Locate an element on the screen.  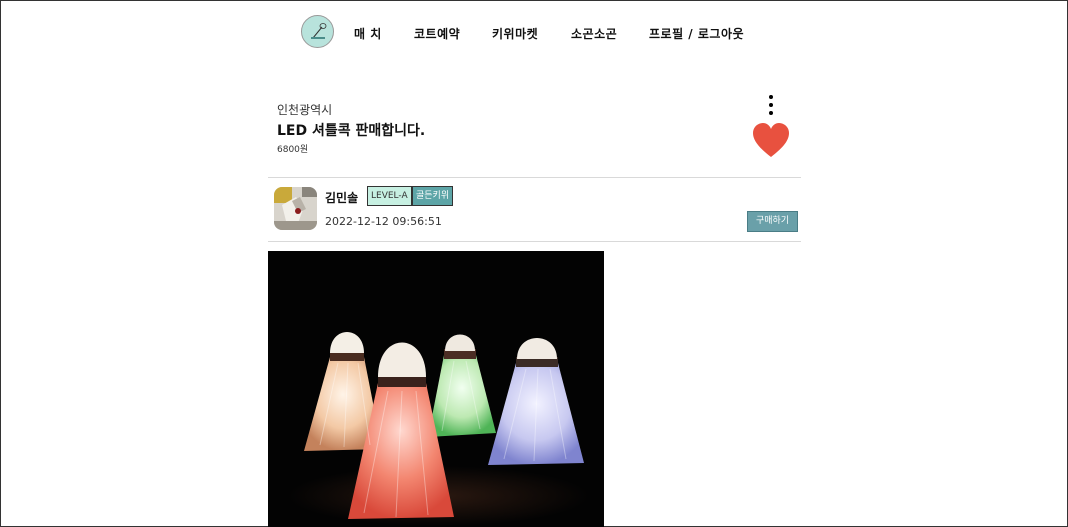
post-price: 6800원 is located at coordinates (293, 150).